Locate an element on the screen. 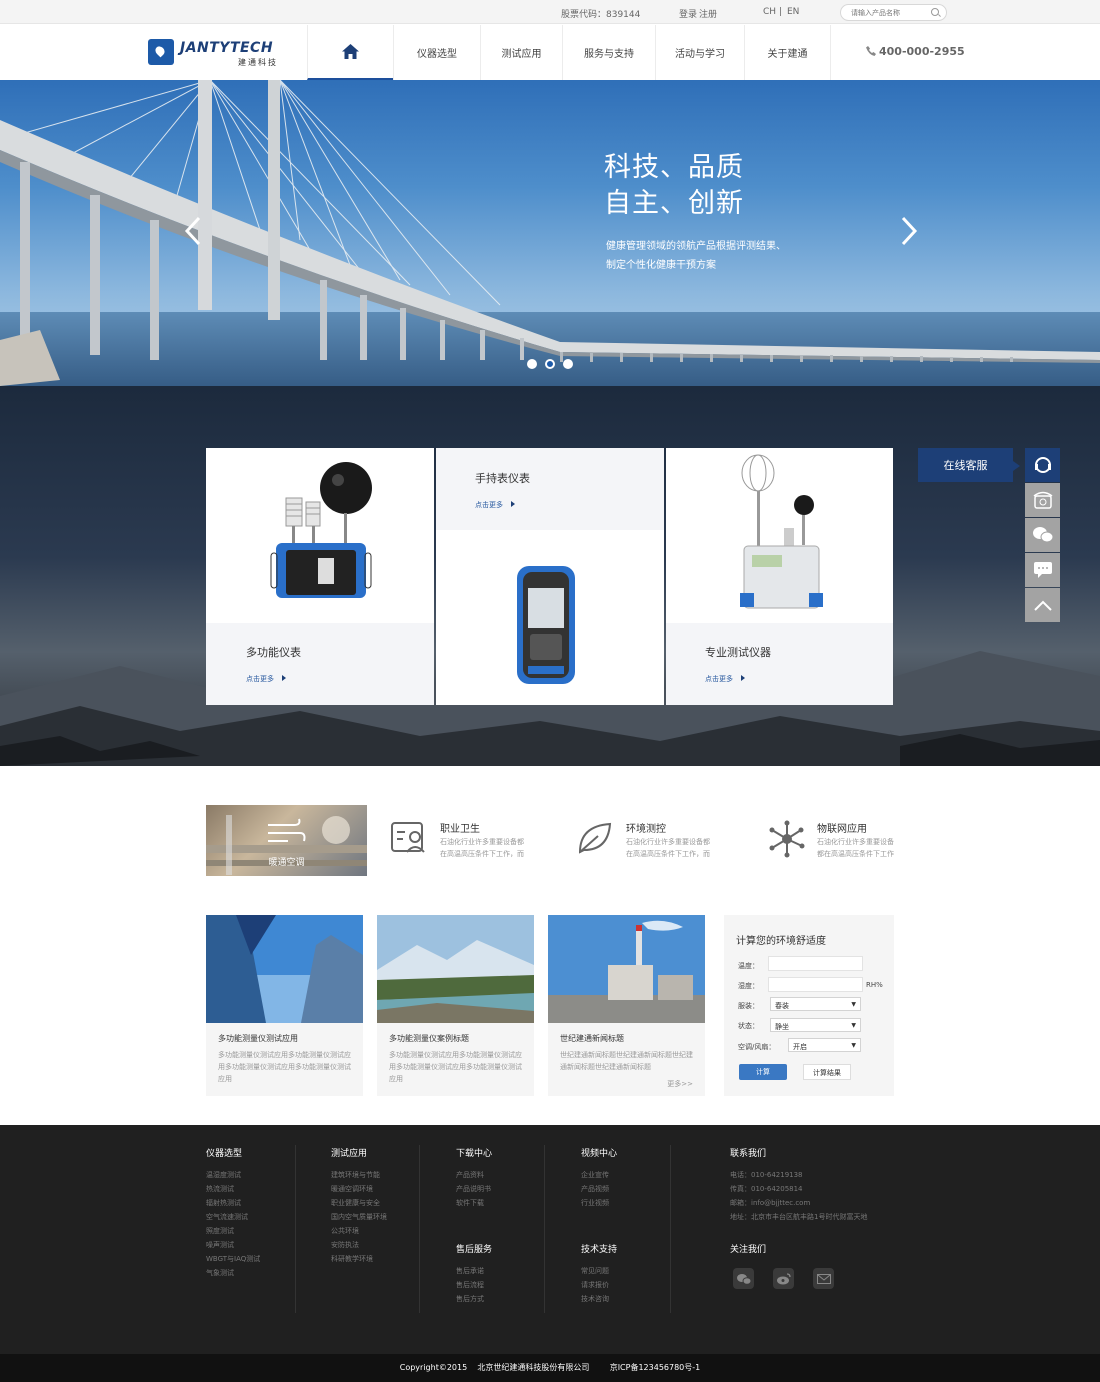 This screenshot has width=1100, height=1382. handheld-meter-image is located at coordinates (546, 625).